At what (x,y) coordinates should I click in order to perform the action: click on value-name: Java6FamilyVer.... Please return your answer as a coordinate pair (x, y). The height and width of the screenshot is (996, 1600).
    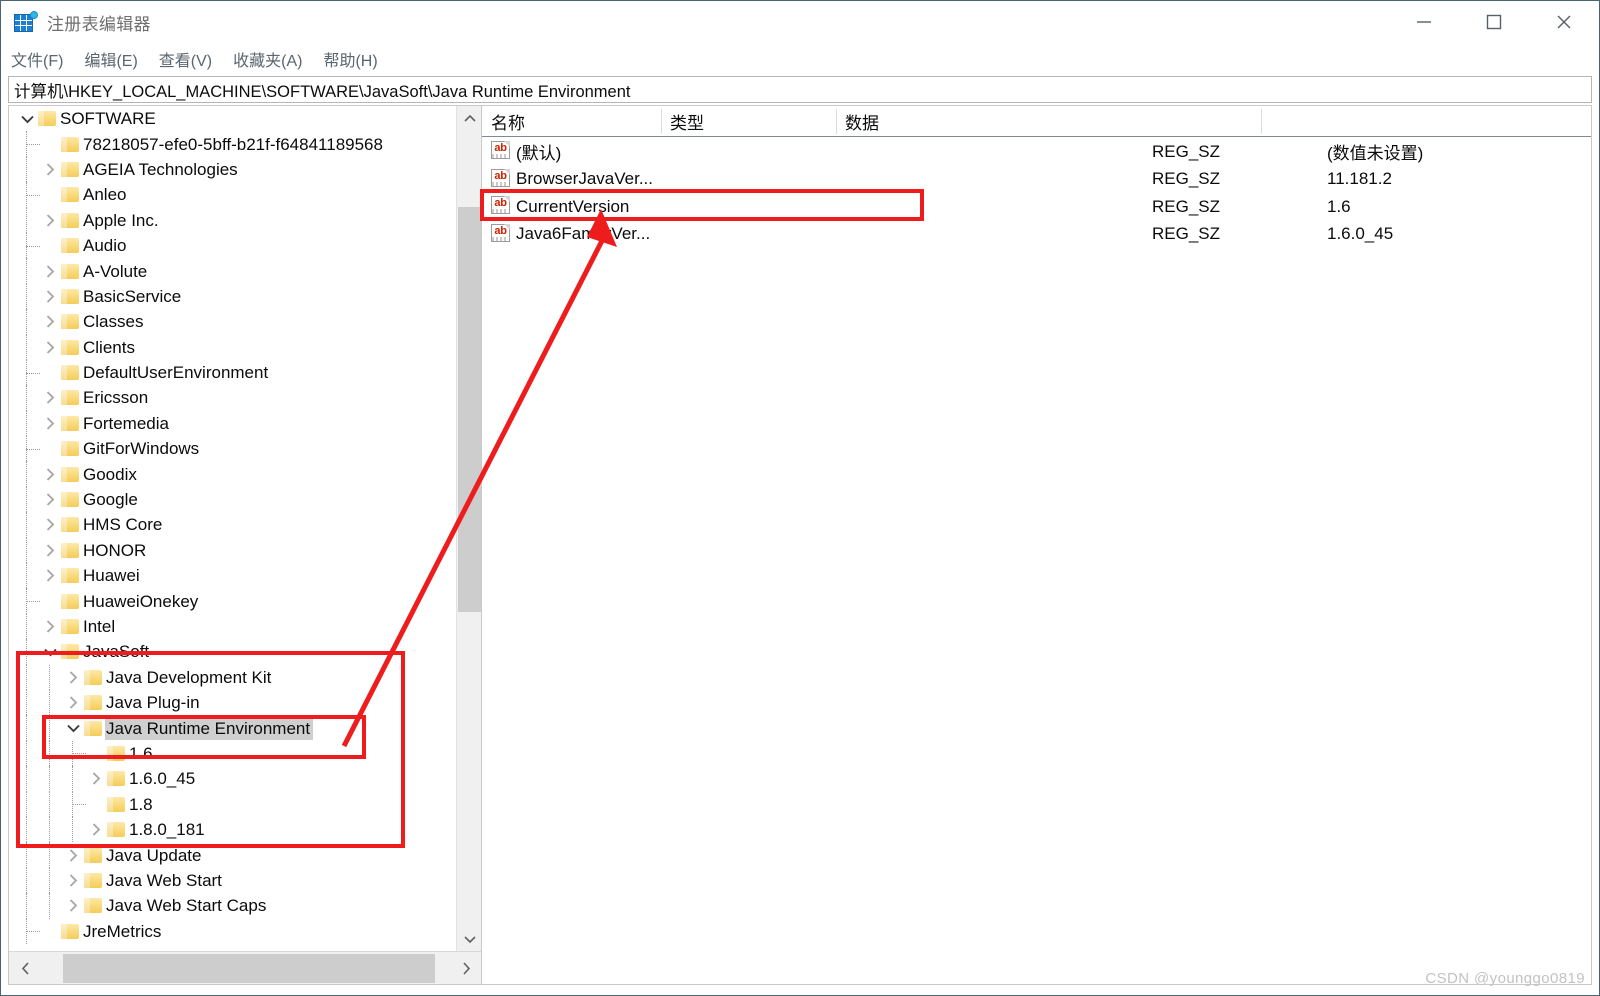
    Looking at the image, I should click on (583, 234).